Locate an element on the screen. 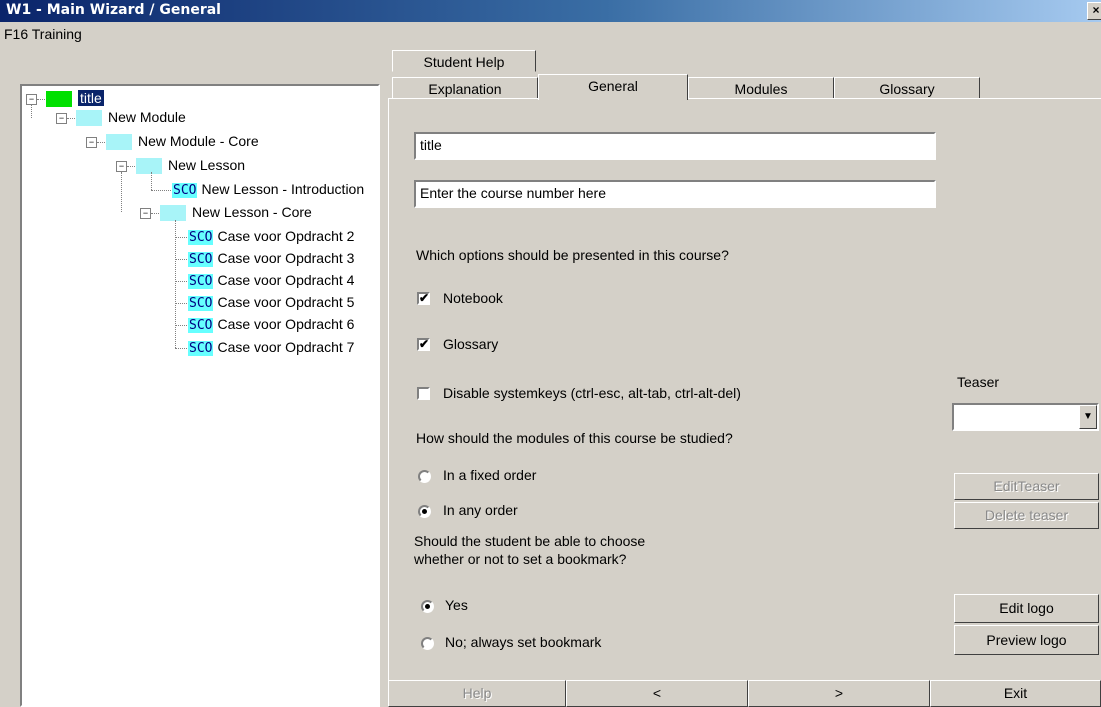 Image resolution: width=1101 pixels, height=707 pixels. tree-item: New Module is located at coordinates (131, 117).